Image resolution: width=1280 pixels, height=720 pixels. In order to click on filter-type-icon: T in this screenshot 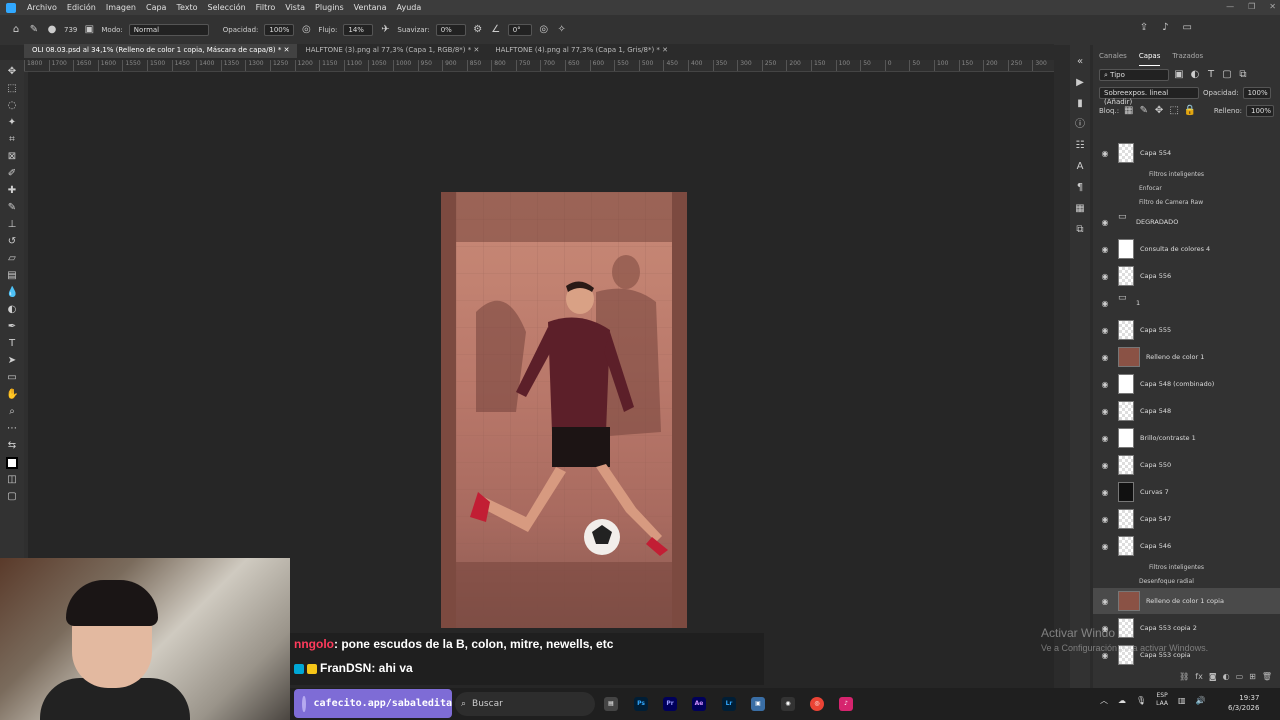, I will do `click(1211, 75)`.